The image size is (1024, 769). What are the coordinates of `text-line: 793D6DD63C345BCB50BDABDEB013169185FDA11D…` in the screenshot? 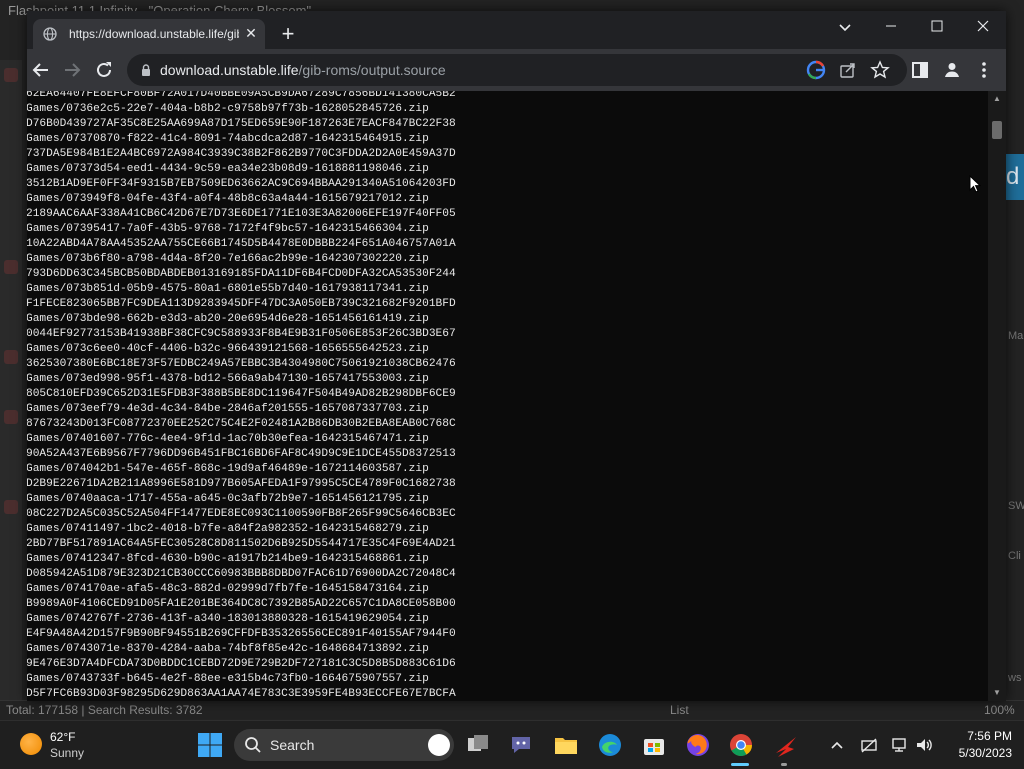 It's located at (241, 274).